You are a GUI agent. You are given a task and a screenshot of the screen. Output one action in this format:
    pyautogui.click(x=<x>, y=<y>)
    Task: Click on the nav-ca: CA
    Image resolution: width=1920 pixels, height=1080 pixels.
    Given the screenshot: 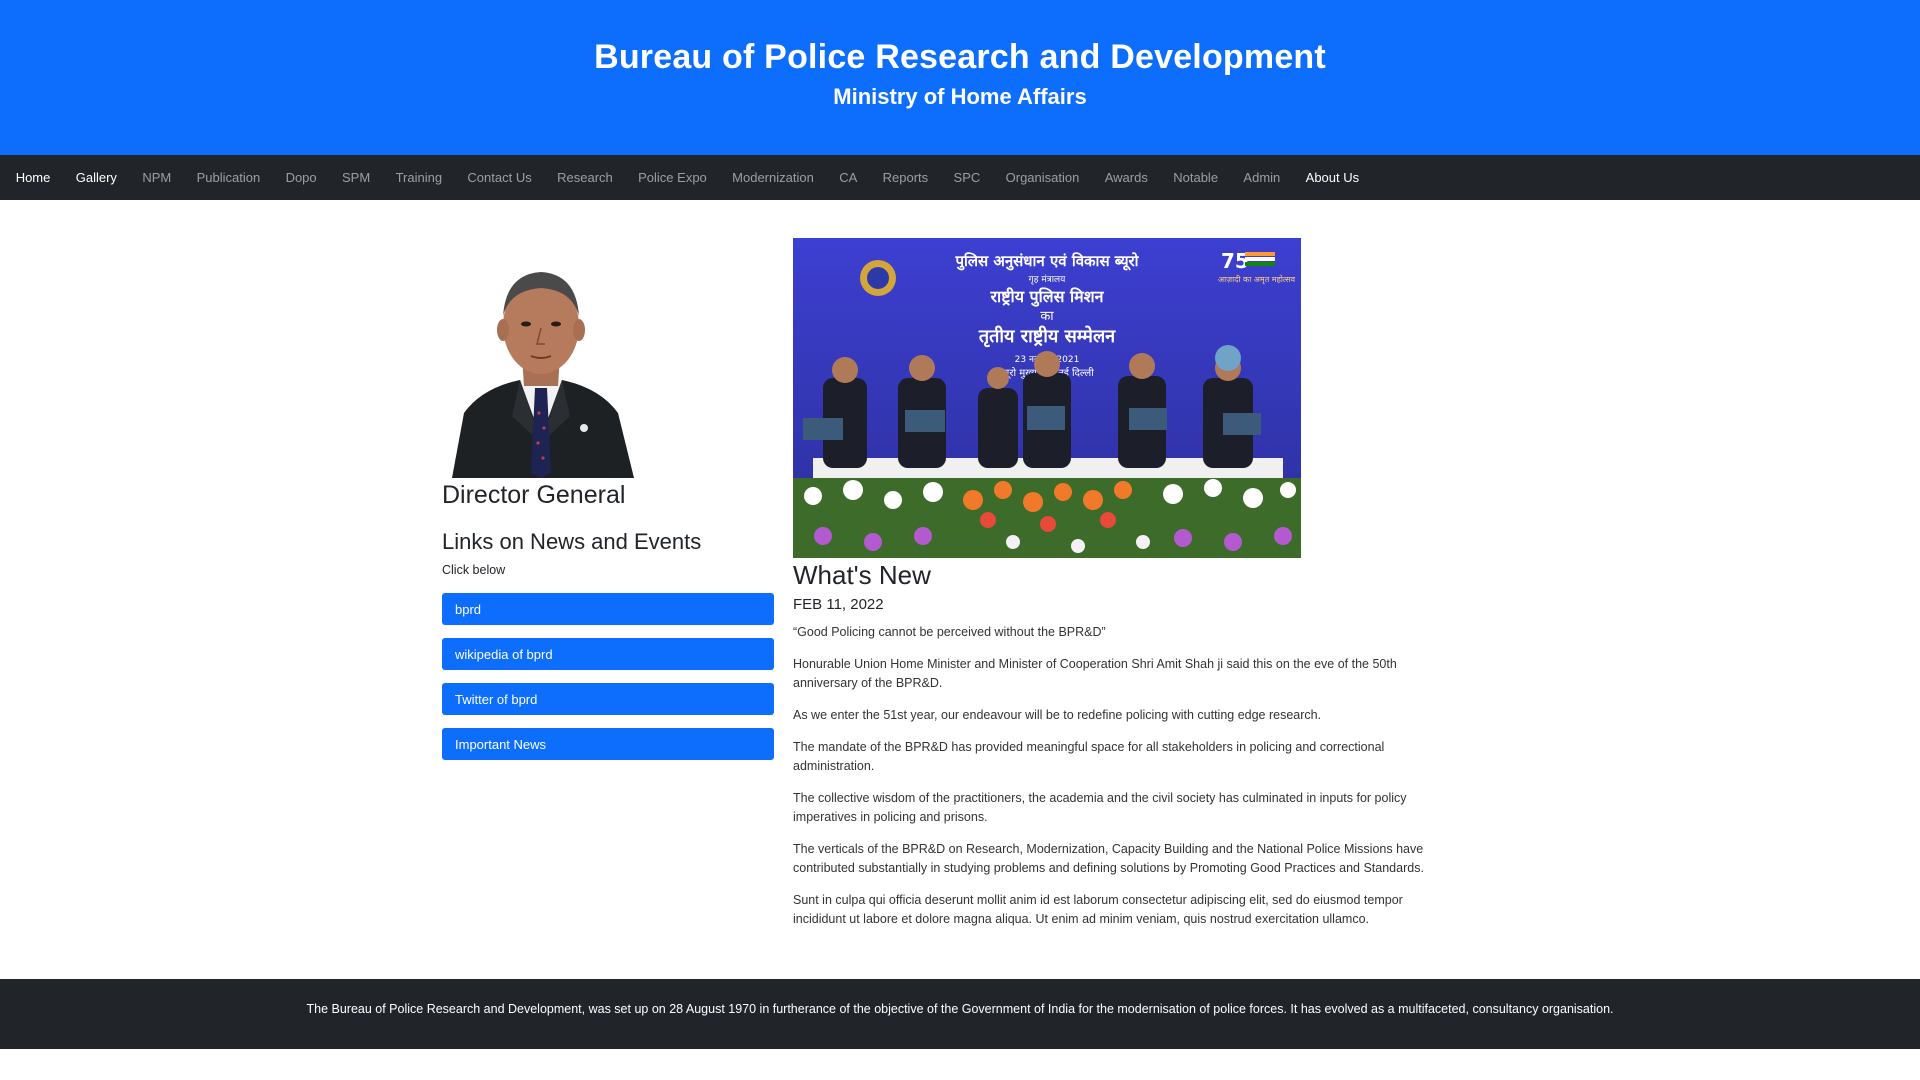 What is the action you would take?
    pyautogui.click(x=848, y=177)
    